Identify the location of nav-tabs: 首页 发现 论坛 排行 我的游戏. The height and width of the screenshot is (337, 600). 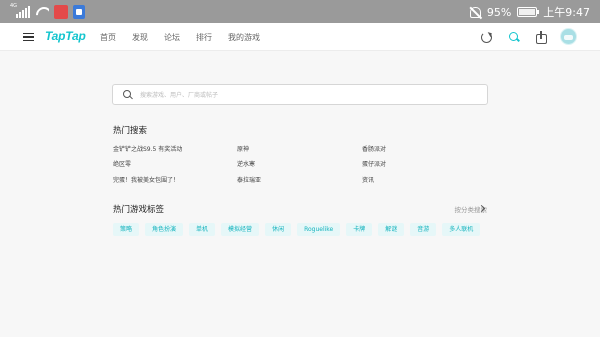
(188, 37).